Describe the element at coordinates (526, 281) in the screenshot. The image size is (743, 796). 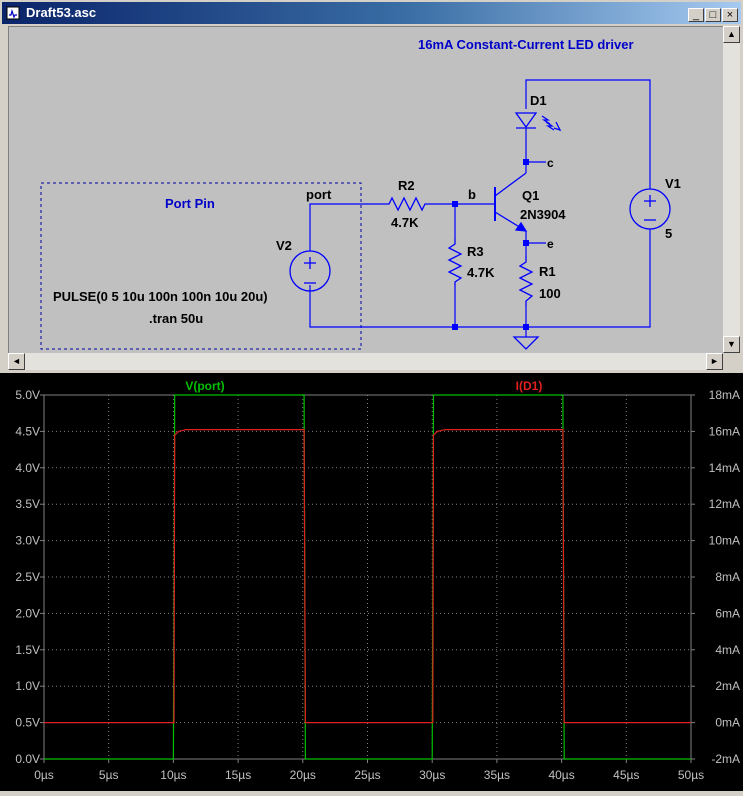
I see `resistor-r1-symbol` at that location.